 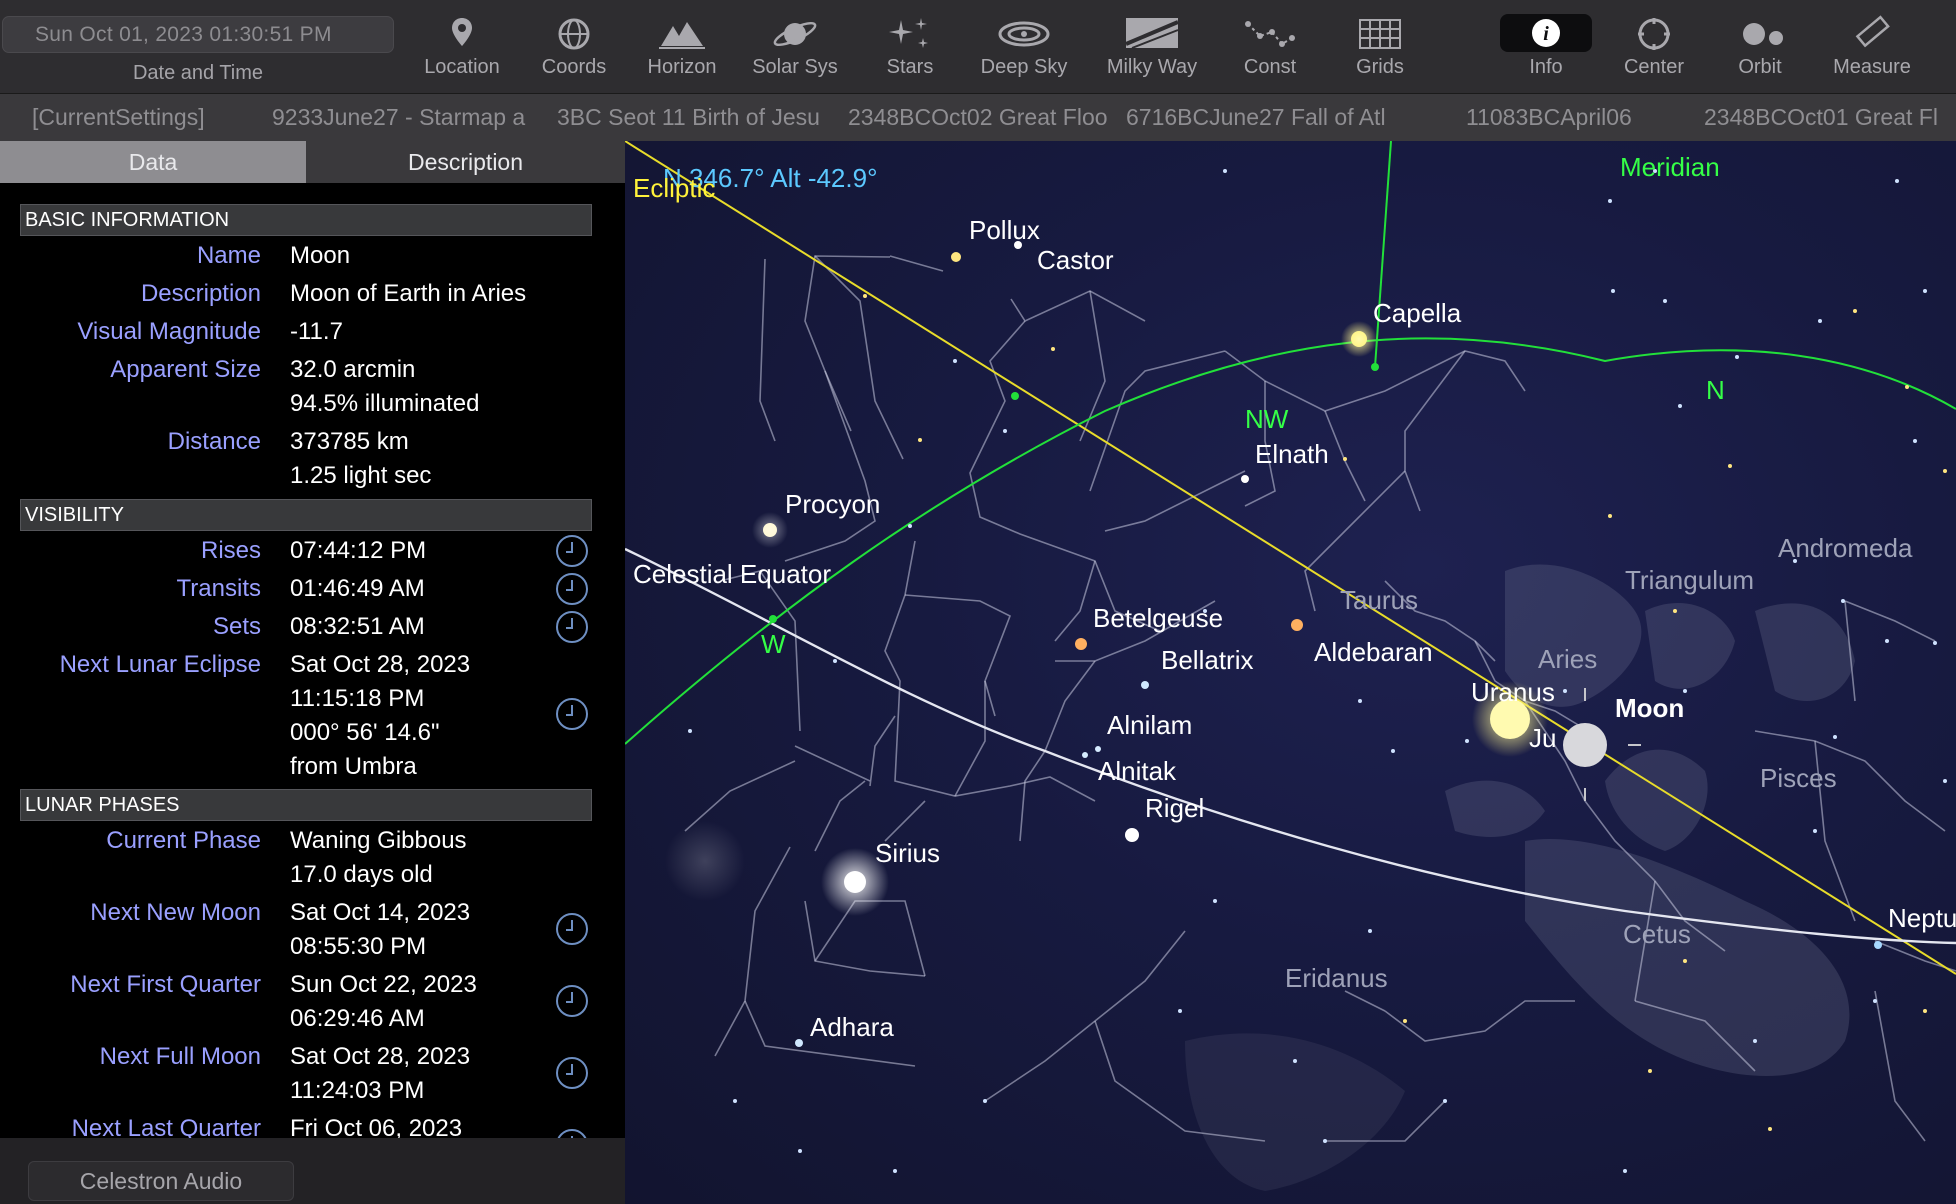 I want to click on settings-item: 6716BCJune27 Fall of Atl, so click(x=1256, y=117).